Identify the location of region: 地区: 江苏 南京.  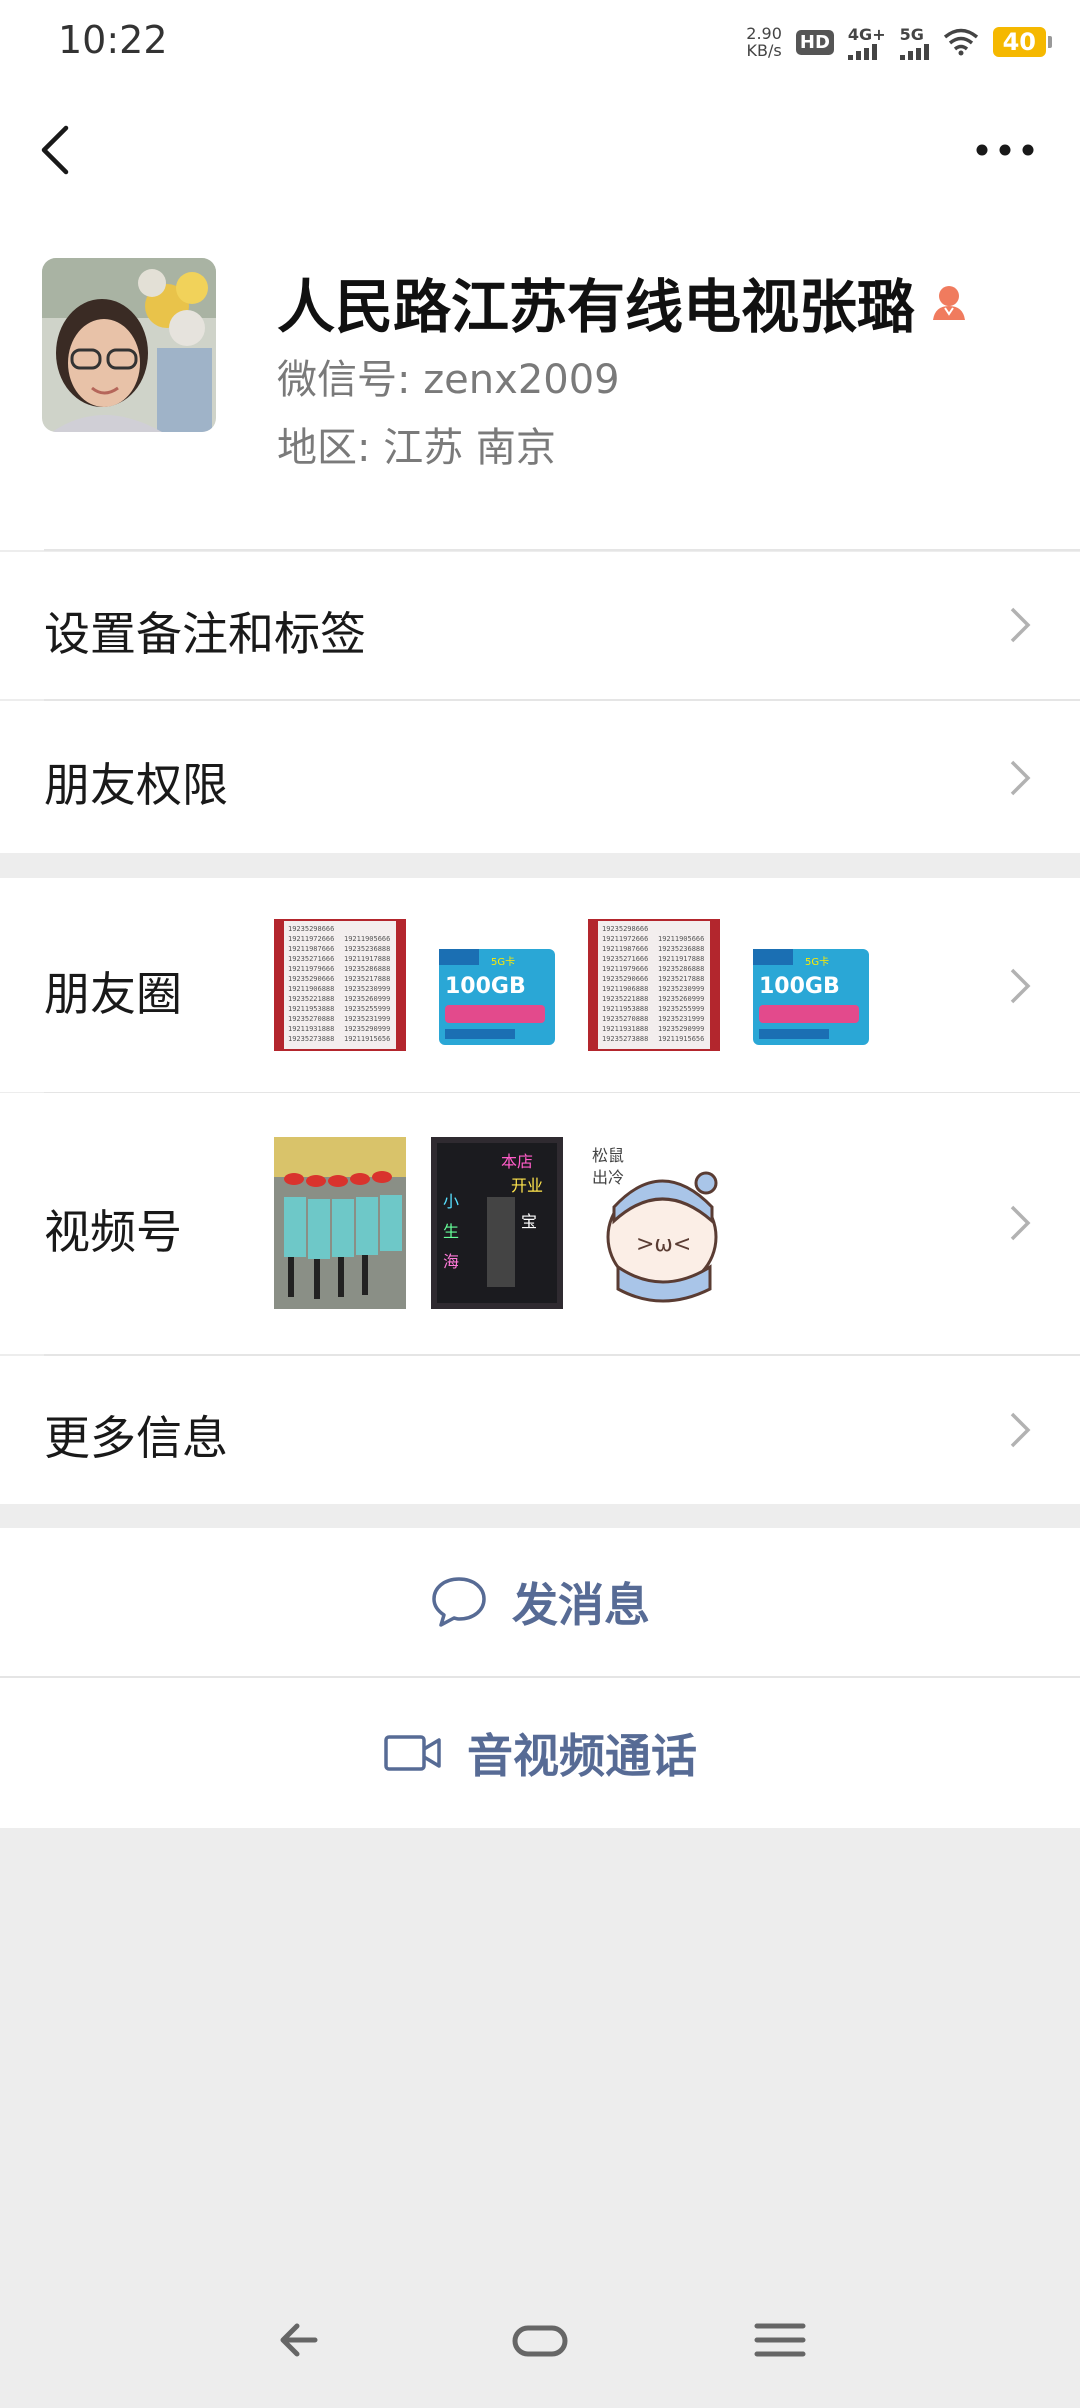
(416, 448).